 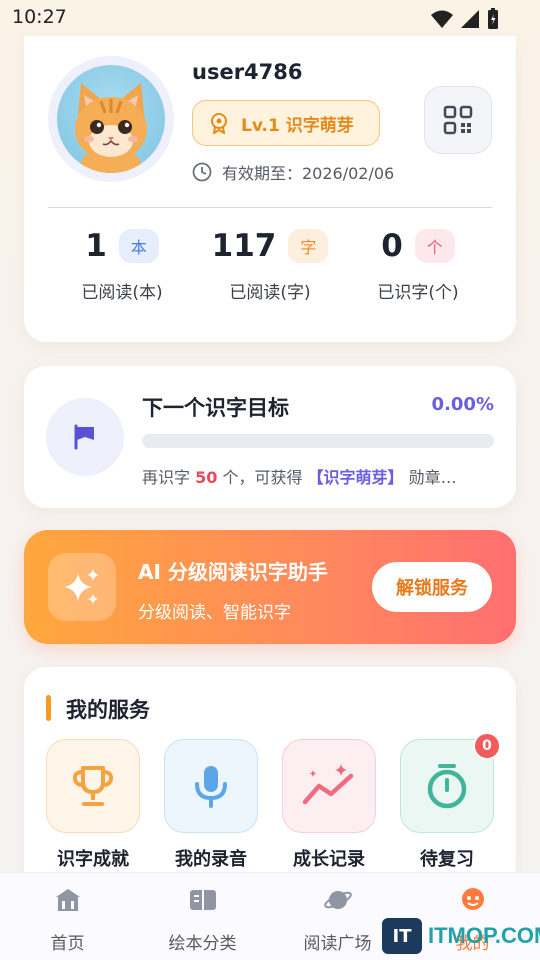 I want to click on nav-label: 首页, so click(x=67, y=944).